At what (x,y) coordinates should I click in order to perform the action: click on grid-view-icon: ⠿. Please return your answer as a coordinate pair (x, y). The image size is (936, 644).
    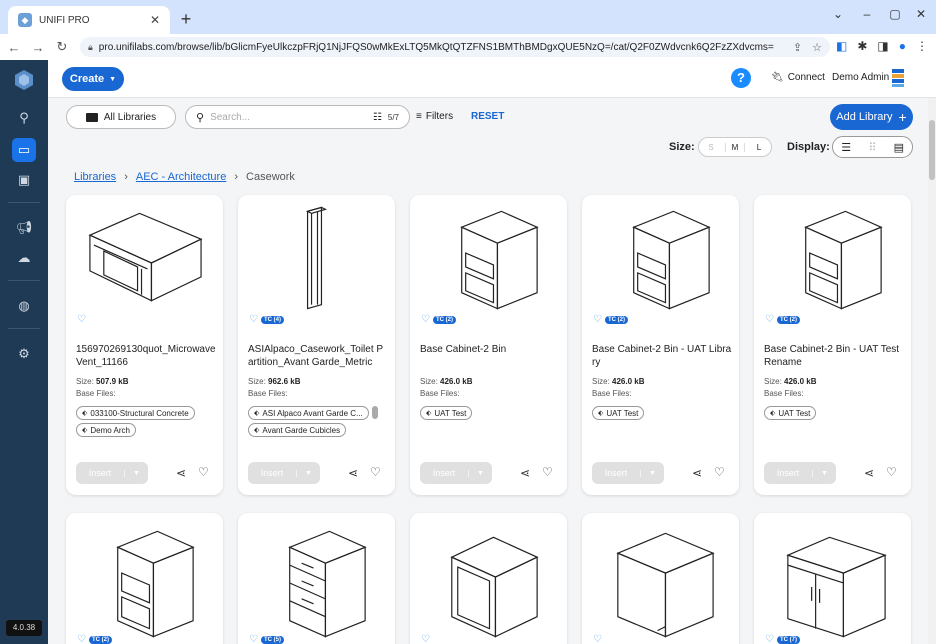
    Looking at the image, I should click on (872, 147).